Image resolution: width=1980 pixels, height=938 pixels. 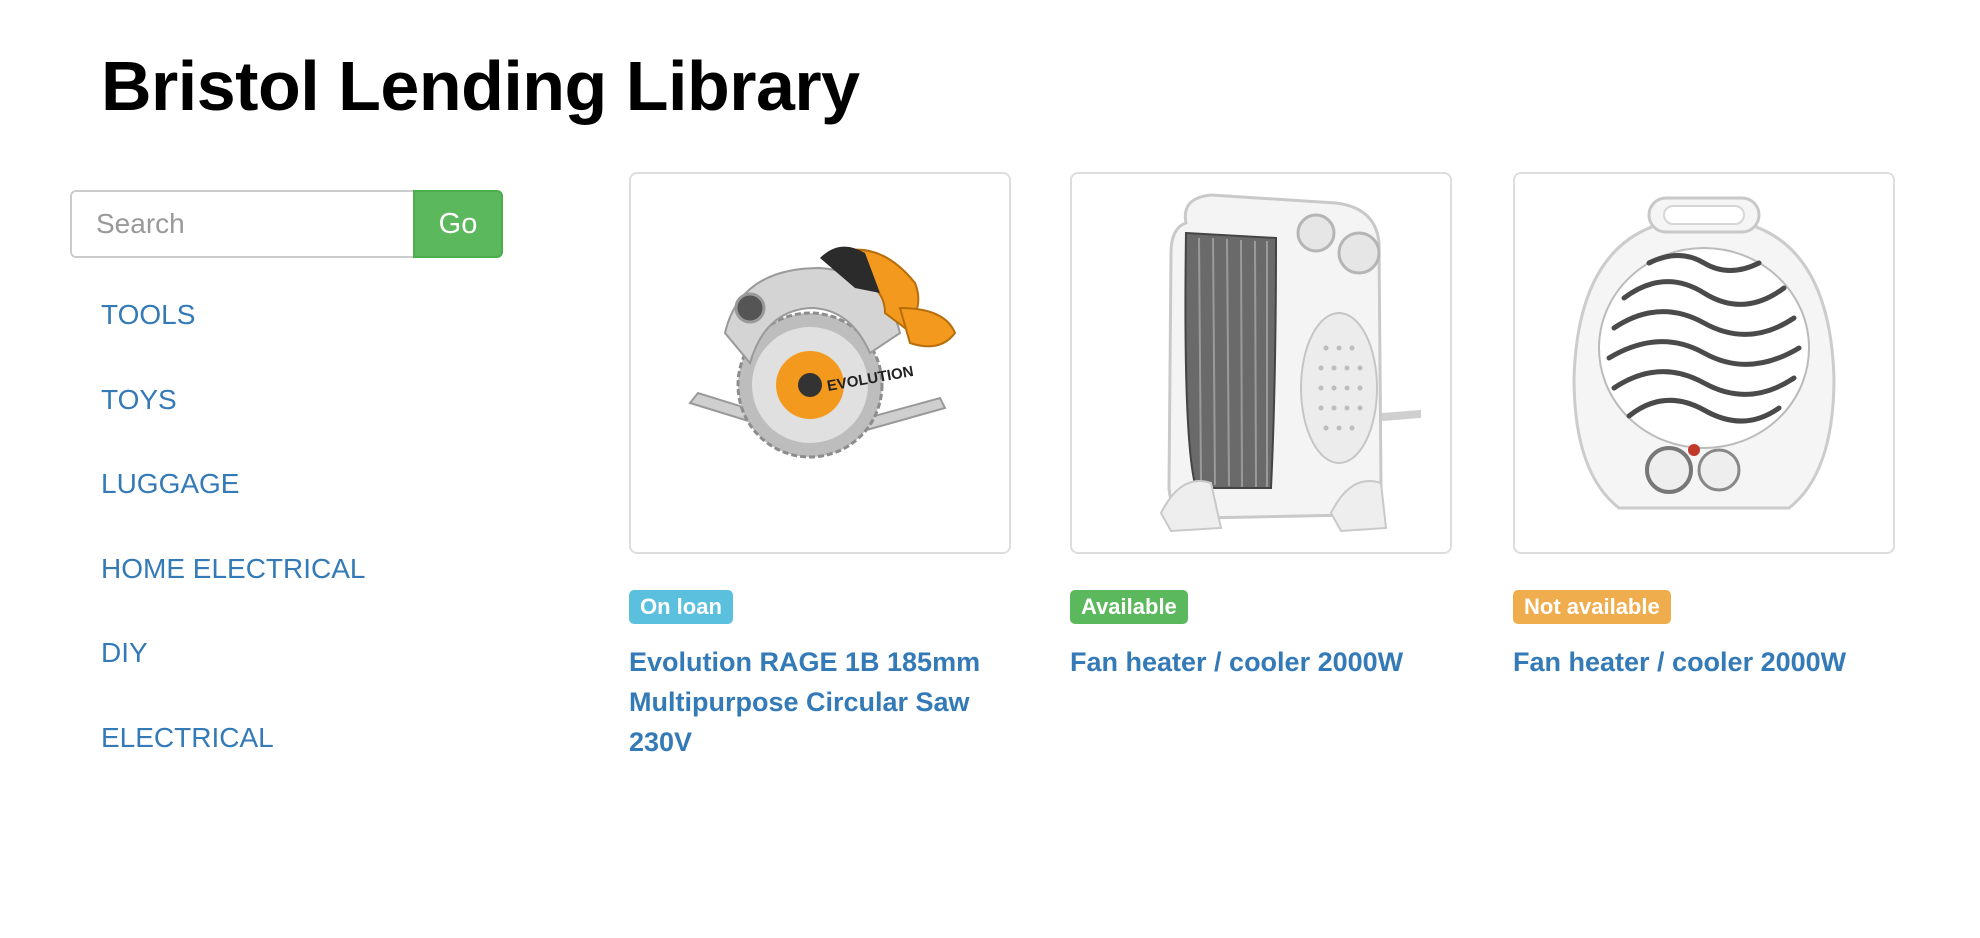 I want to click on item-image-link: EVOLUTION, so click(x=820, y=363).